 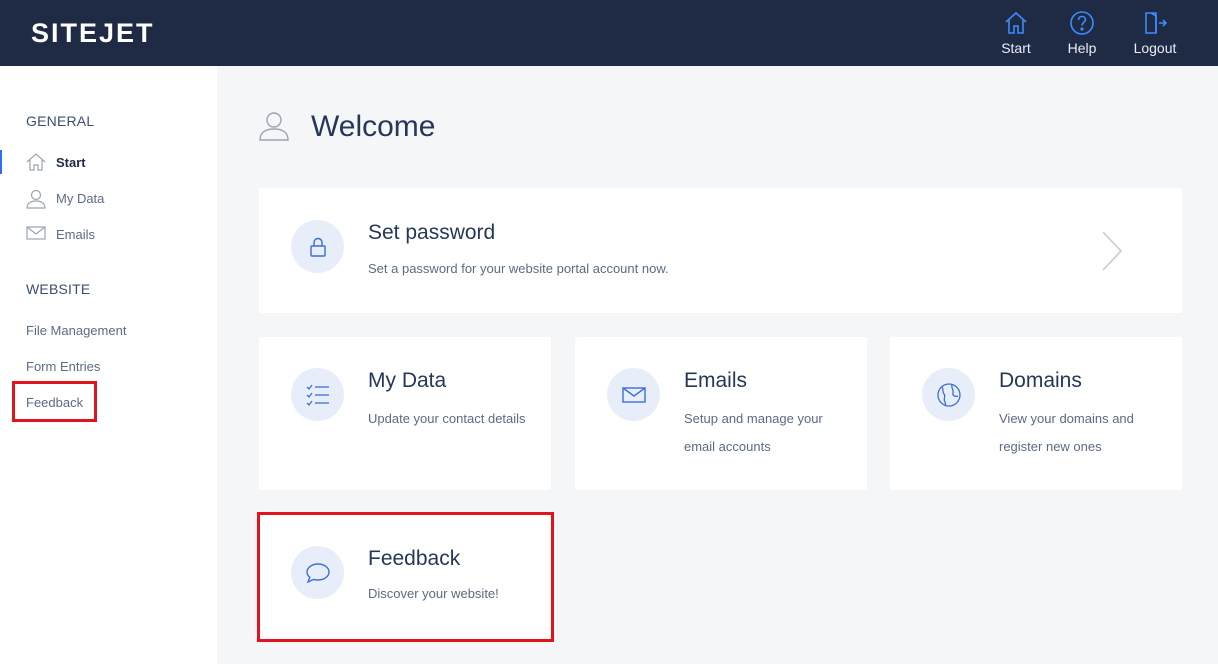 What do you see at coordinates (60, 121) in the screenshot?
I see `sidebar-heading-general: GENERAL` at bounding box center [60, 121].